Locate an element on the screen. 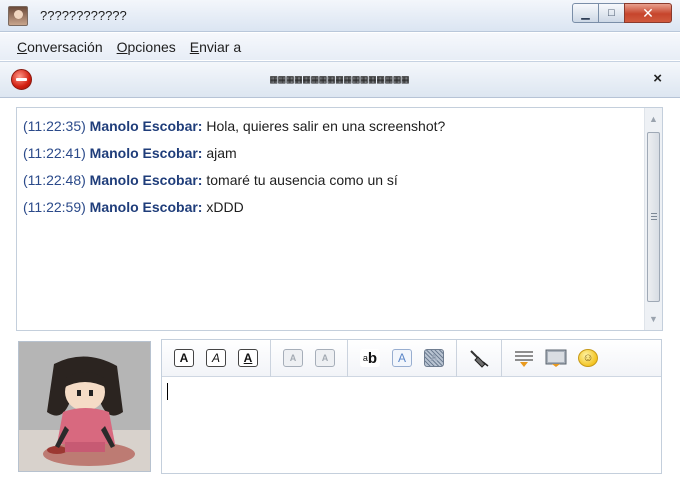 This screenshot has height=491, width=680. menu-bar: Conversación Opciones Enviar a is located at coordinates (340, 46).